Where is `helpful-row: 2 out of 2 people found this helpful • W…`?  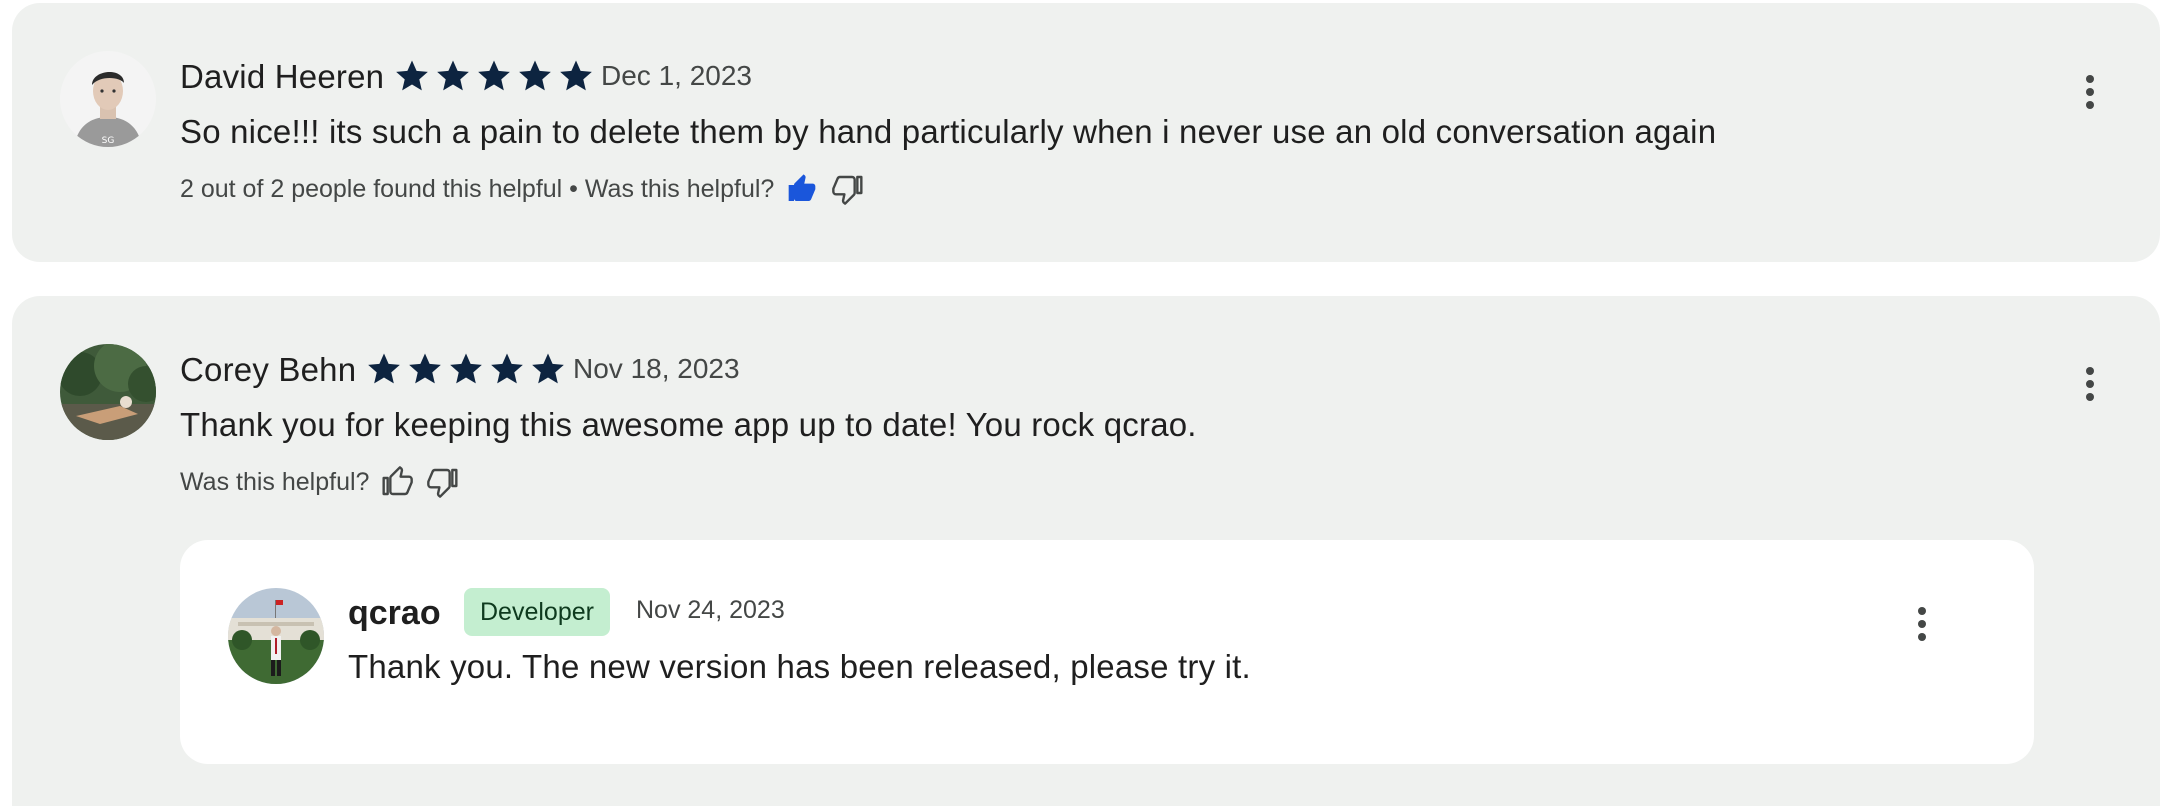
helpful-row: 2 out of 2 people found this helpful • W… is located at coordinates (523, 189).